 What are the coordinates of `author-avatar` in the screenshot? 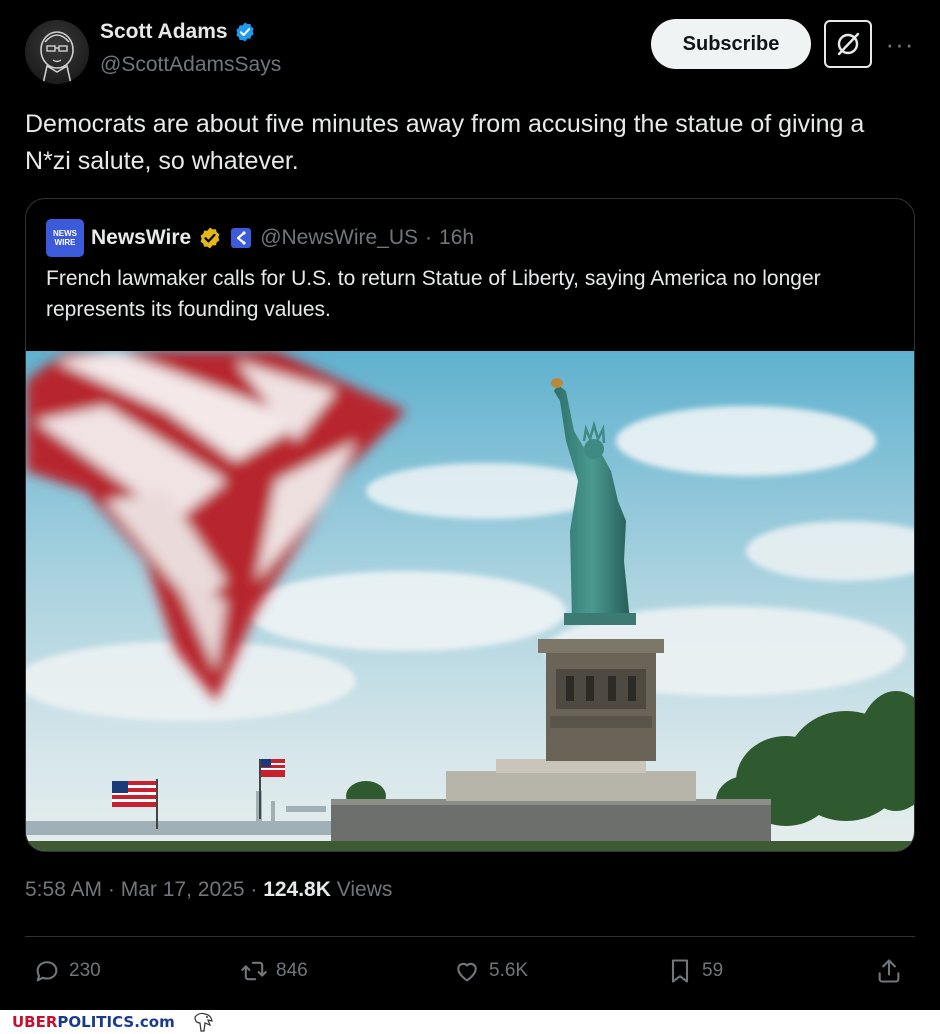 It's located at (57, 52).